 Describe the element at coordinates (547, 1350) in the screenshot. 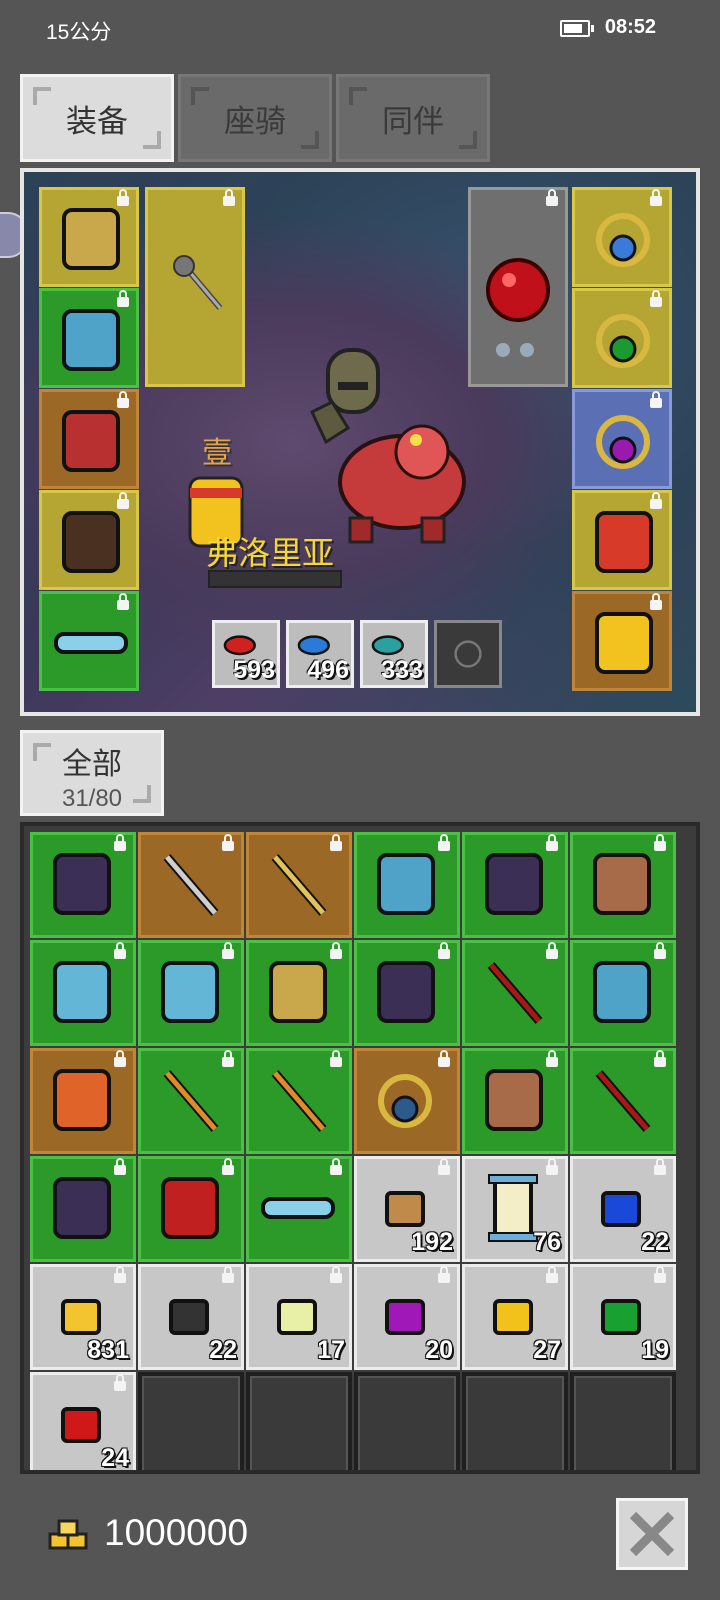

I see `item-quantity: 27` at that location.